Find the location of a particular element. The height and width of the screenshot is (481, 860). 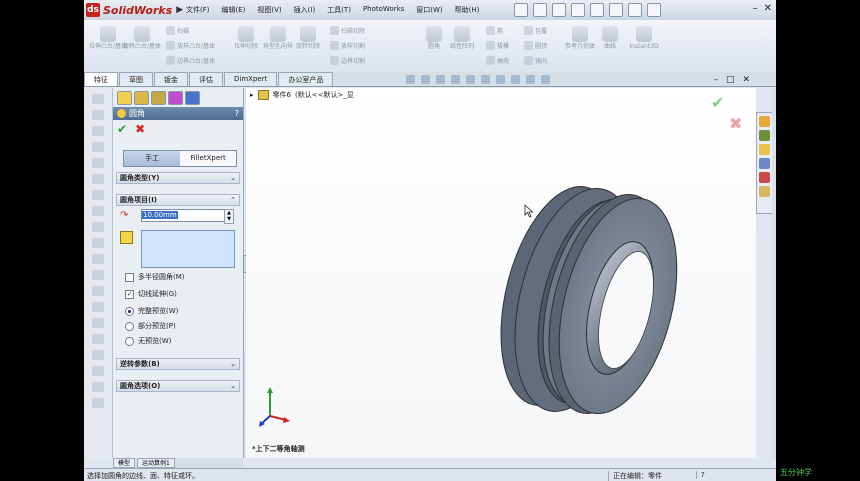

manual-mode-button: 手工 is located at coordinates (152, 158).